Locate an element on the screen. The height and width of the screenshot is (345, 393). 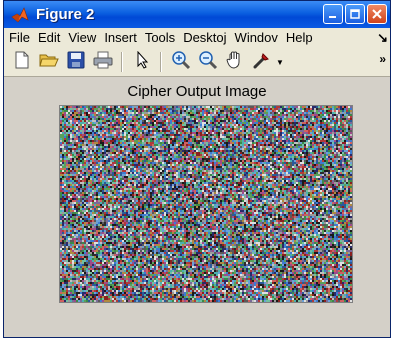
open-file-button is located at coordinates (48, 62).